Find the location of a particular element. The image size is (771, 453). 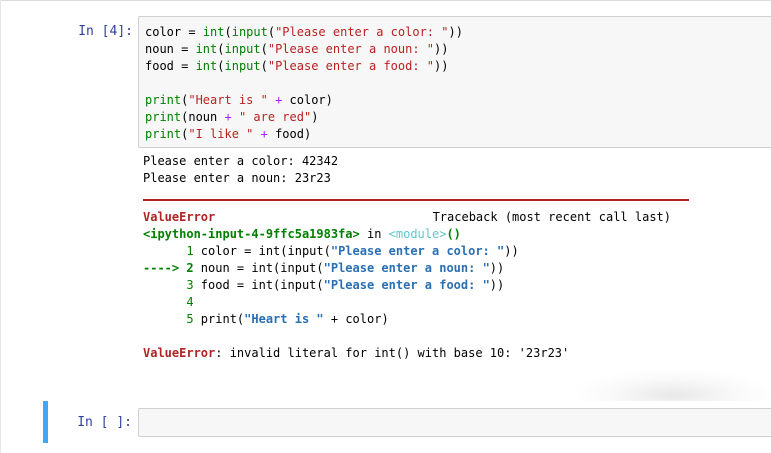

code-cell-empty: In [ ]: is located at coordinates (407, 422).